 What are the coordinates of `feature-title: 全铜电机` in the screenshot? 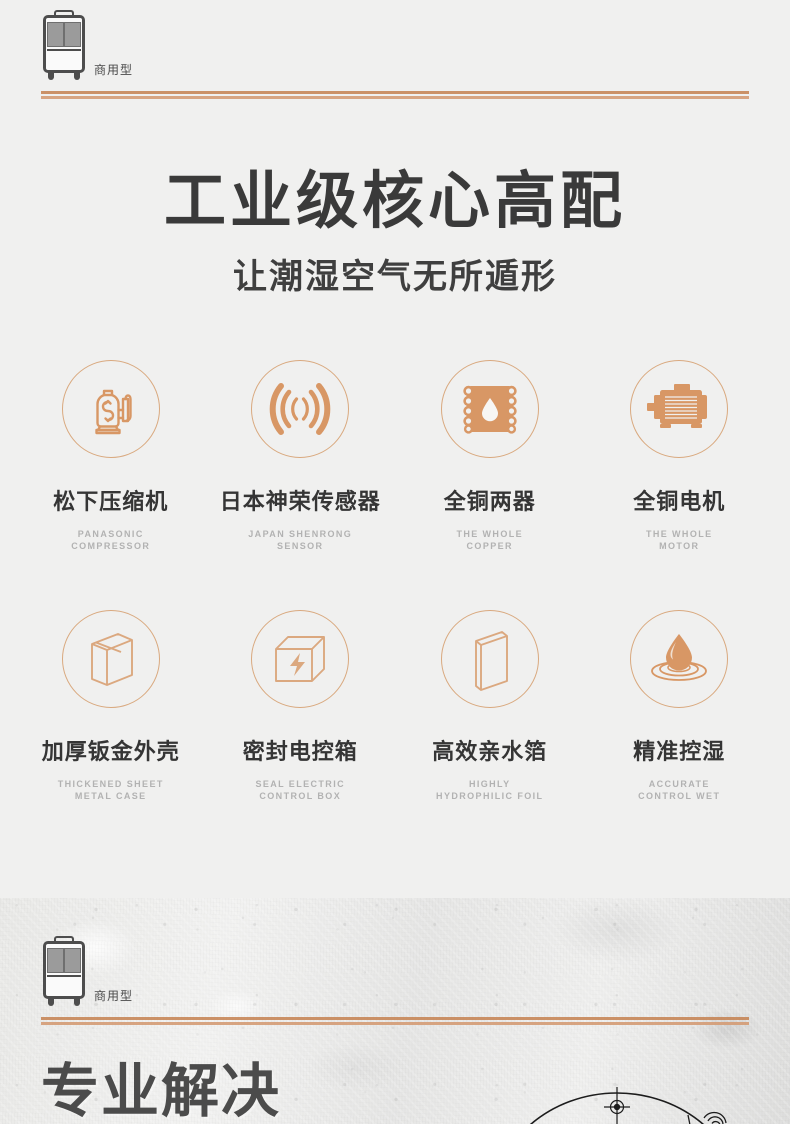 It's located at (679, 502).